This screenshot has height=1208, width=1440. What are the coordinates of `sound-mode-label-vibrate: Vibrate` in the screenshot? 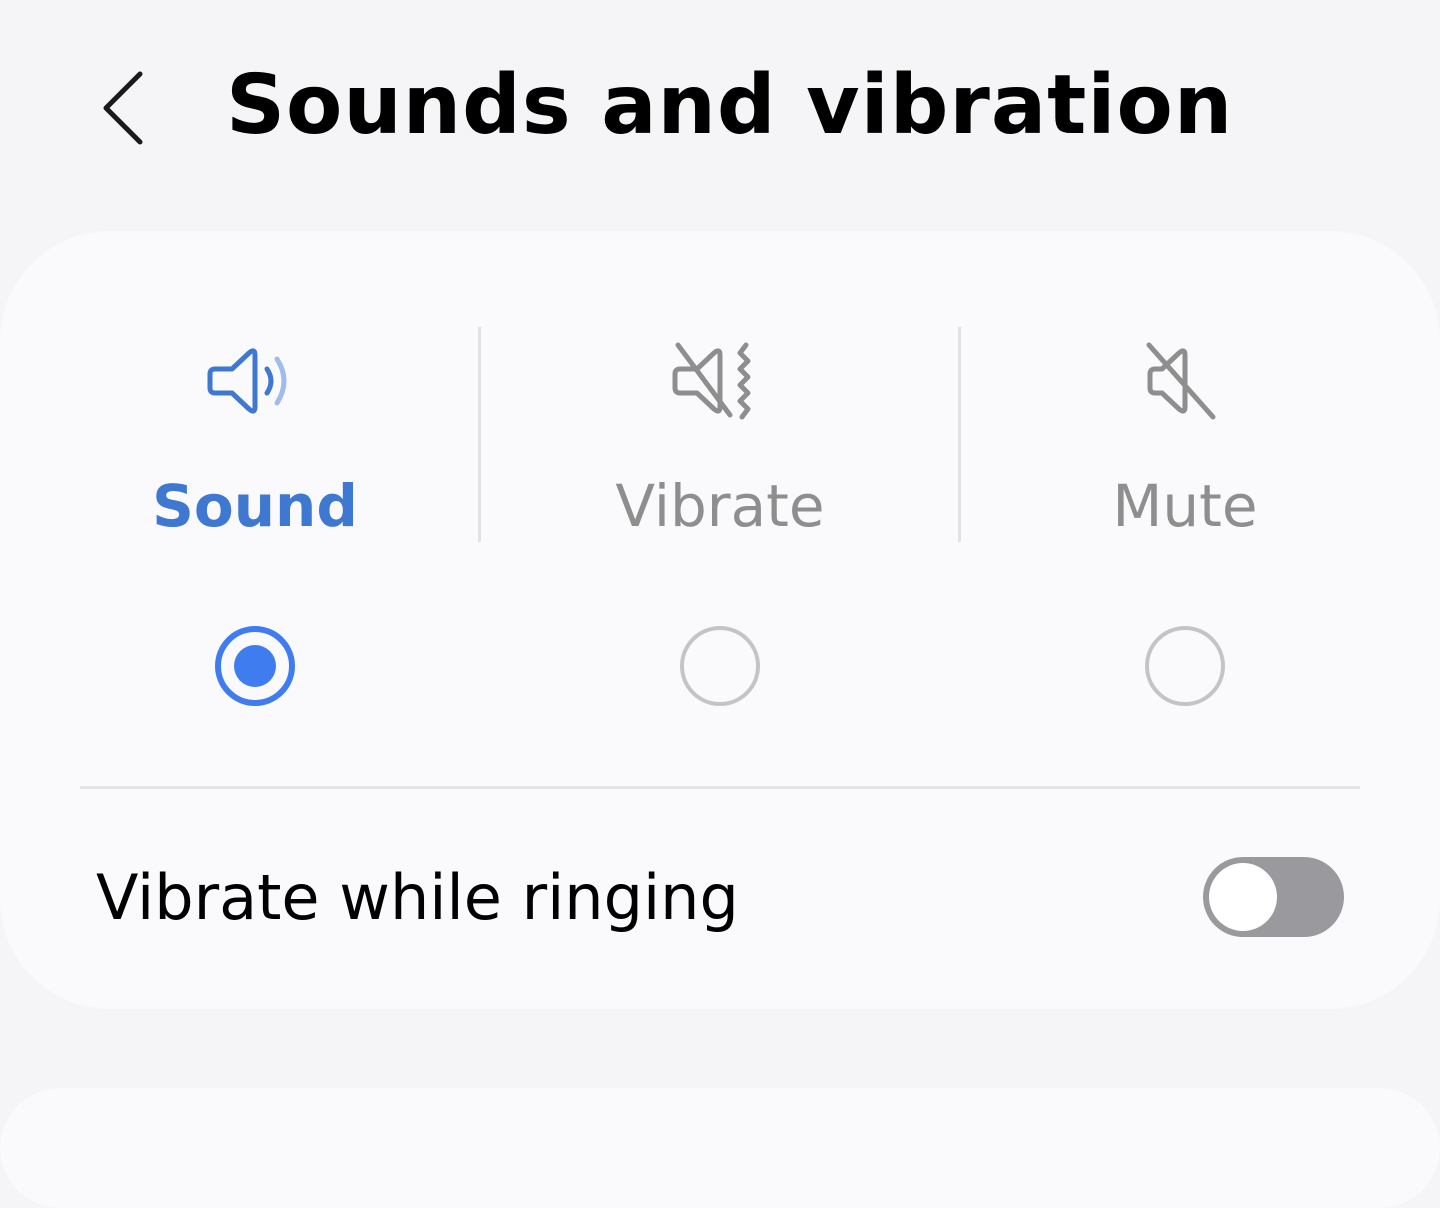 It's located at (720, 506).